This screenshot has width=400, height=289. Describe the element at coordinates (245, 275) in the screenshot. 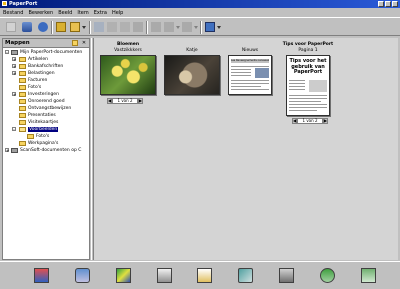

I see `scan-document-icon` at that location.